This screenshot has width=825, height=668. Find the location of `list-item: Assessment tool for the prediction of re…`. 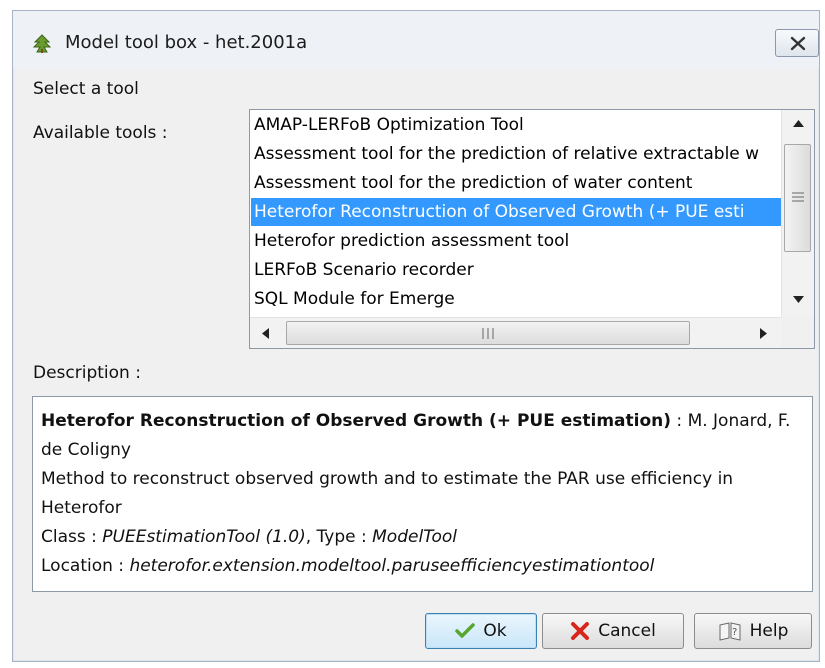

list-item: Assessment tool for the prediction of re… is located at coordinates (516, 154).